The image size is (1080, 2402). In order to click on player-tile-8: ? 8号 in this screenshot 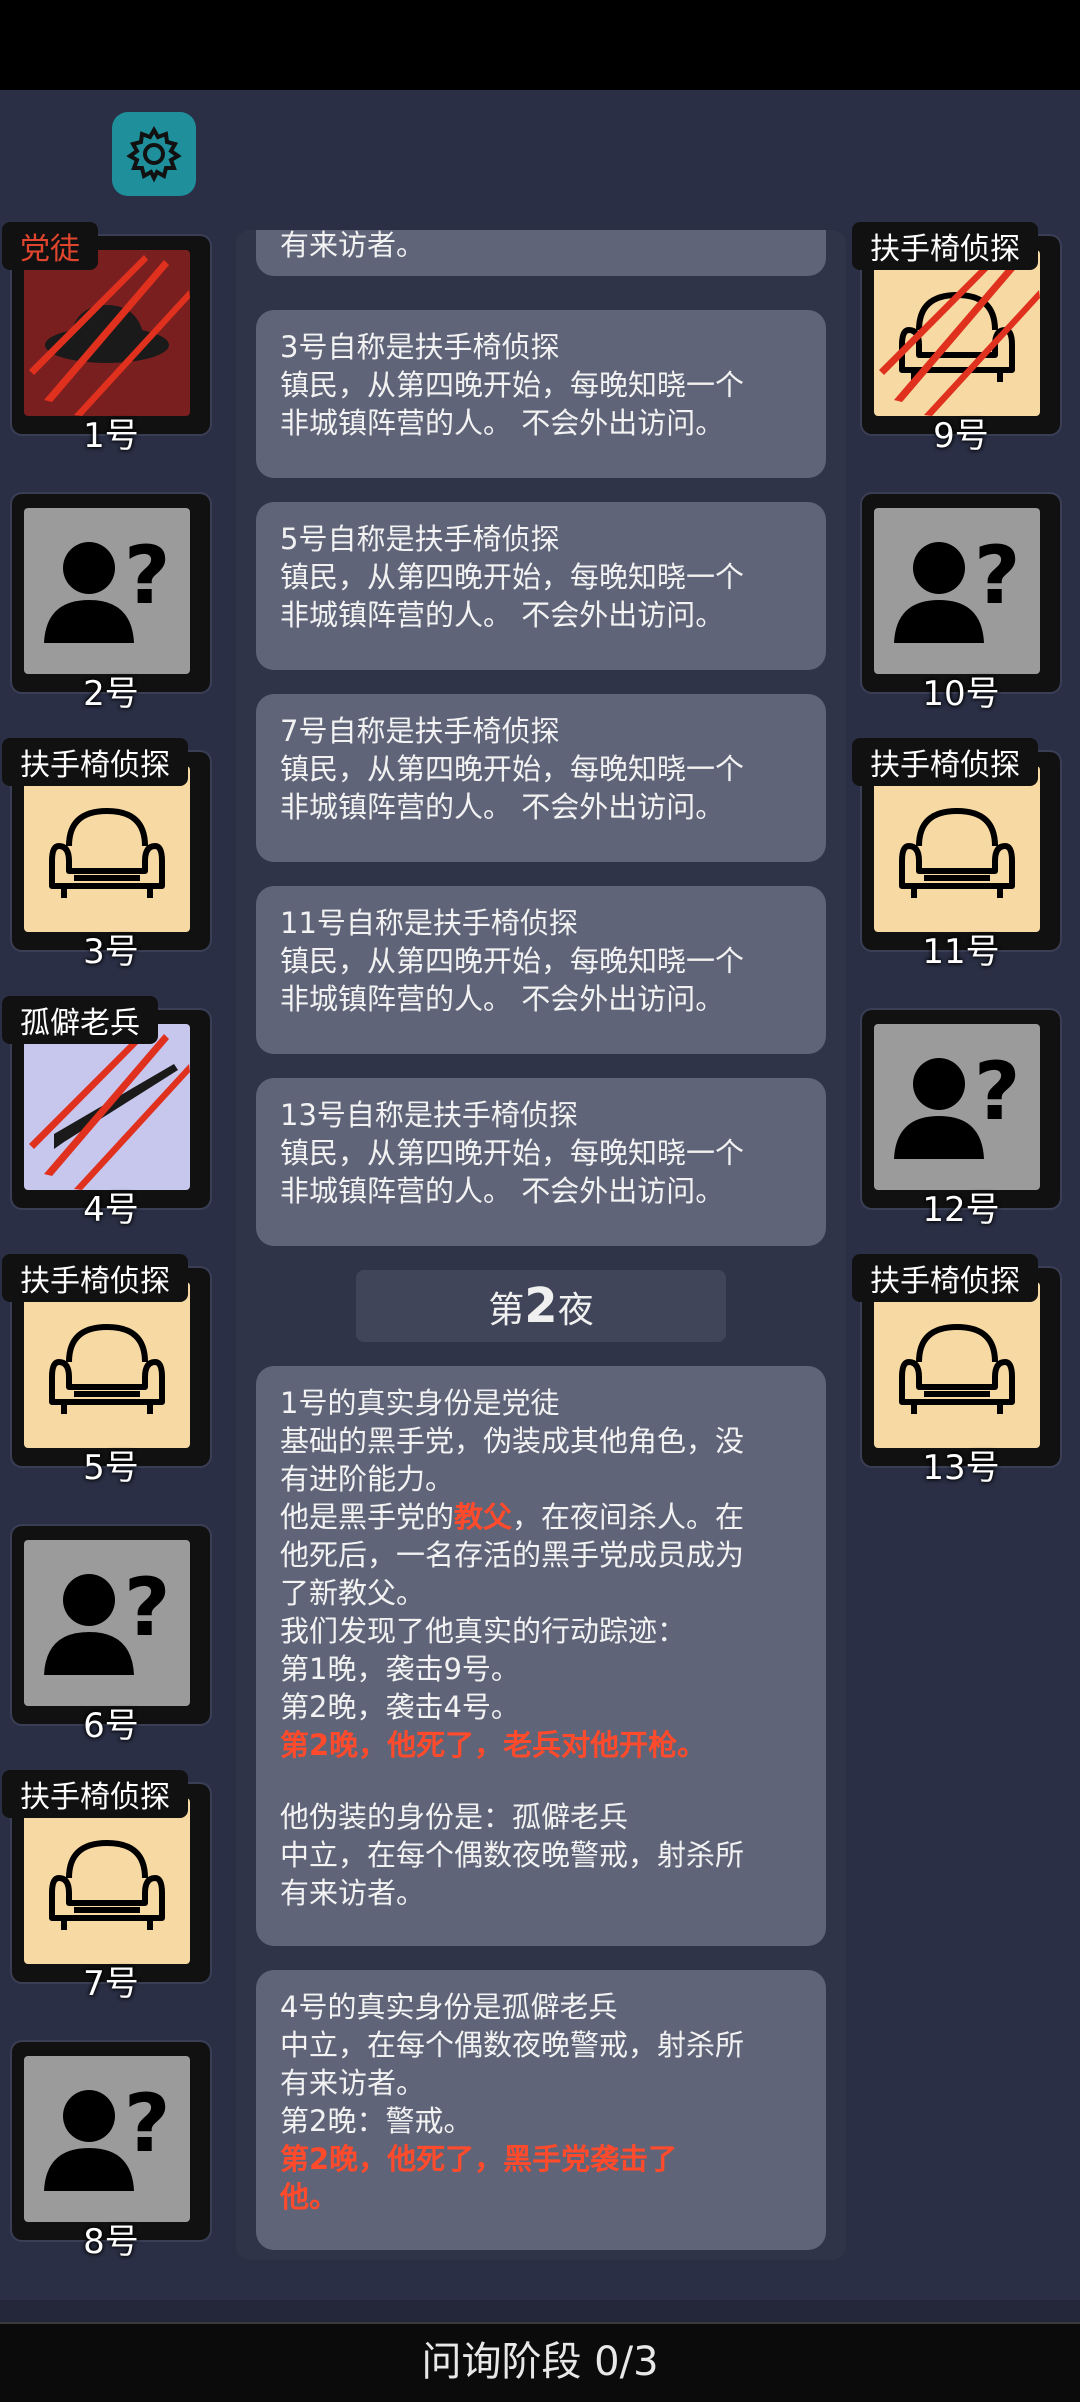, I will do `click(111, 2152)`.